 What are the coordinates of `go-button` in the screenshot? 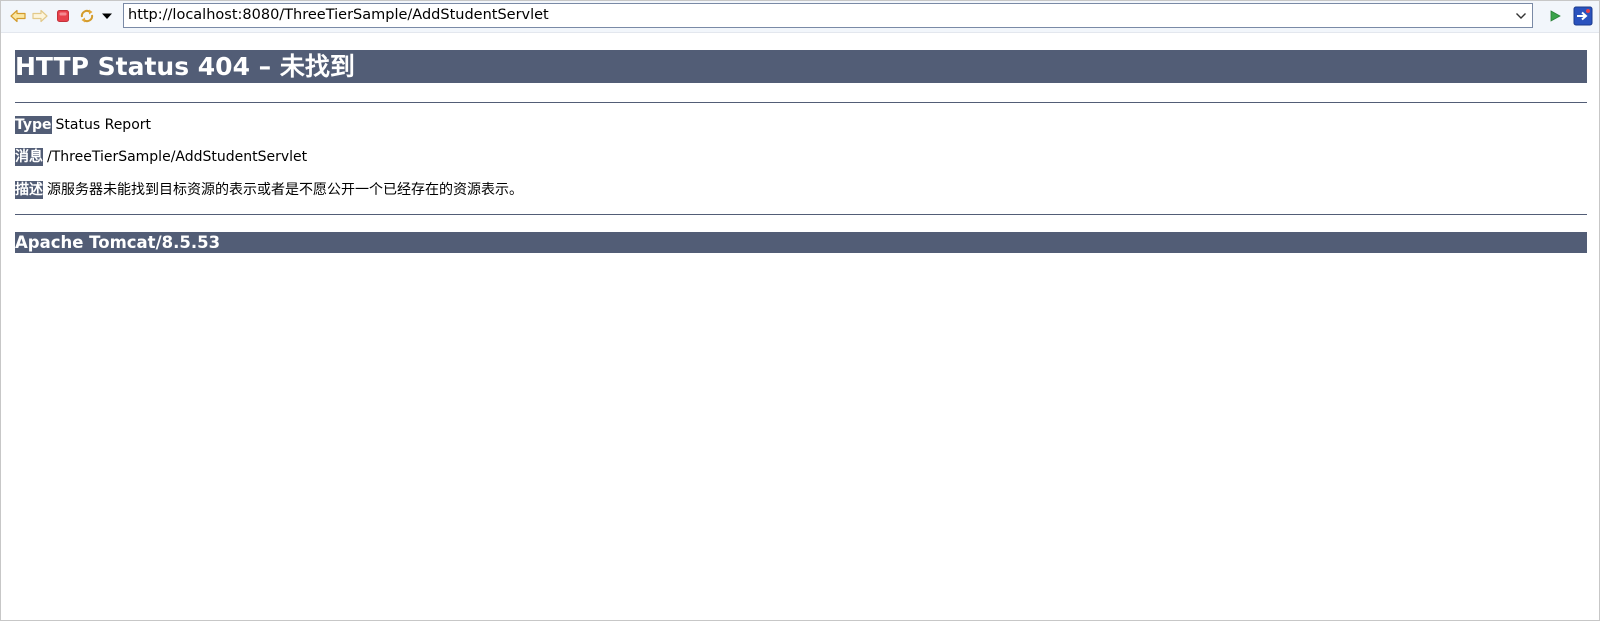 It's located at (1555, 16).